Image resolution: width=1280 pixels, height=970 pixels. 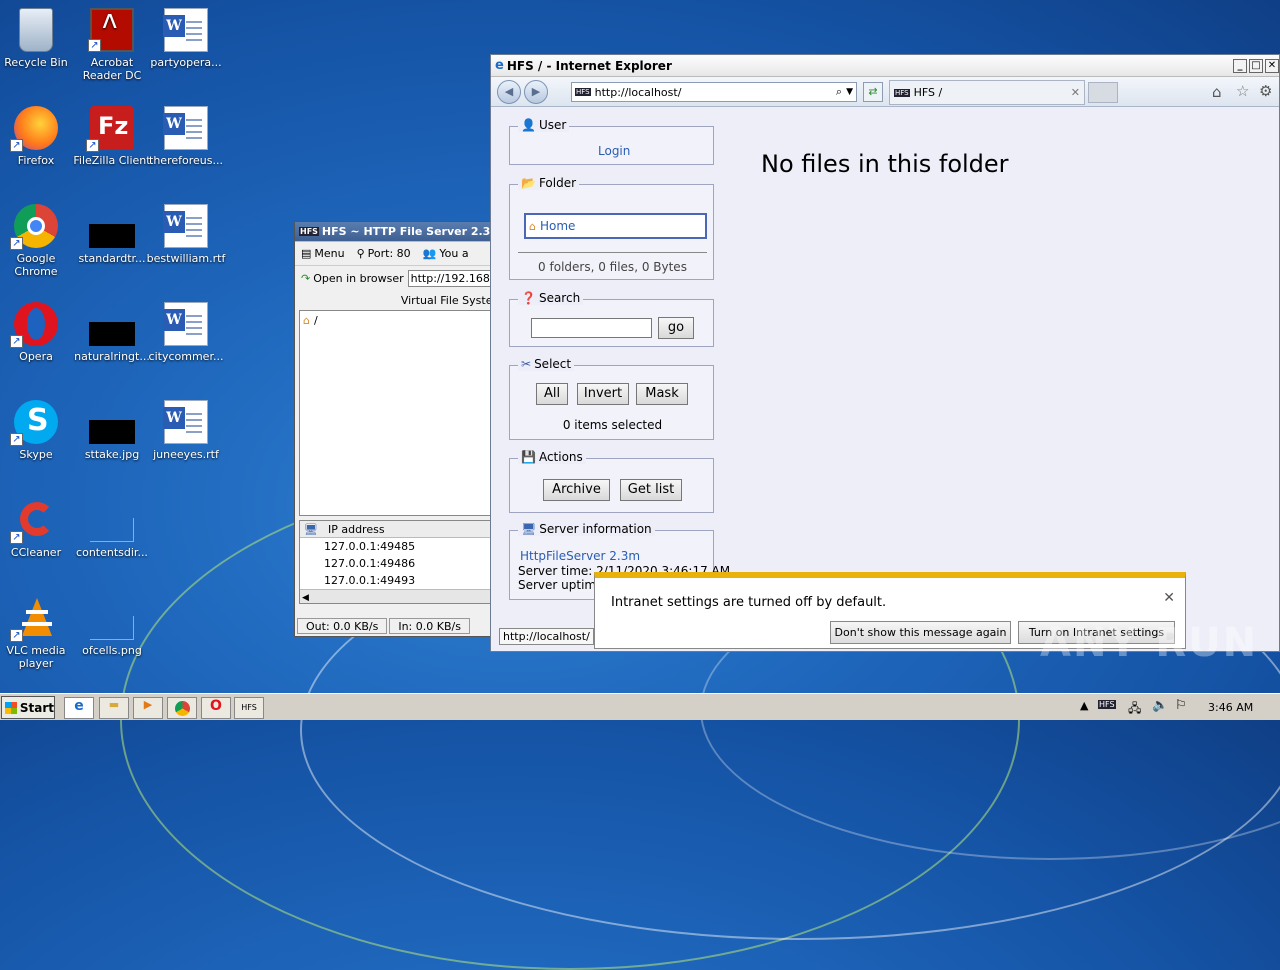 I want to click on tray-hfs-icon: HFS, so click(x=1107, y=704).